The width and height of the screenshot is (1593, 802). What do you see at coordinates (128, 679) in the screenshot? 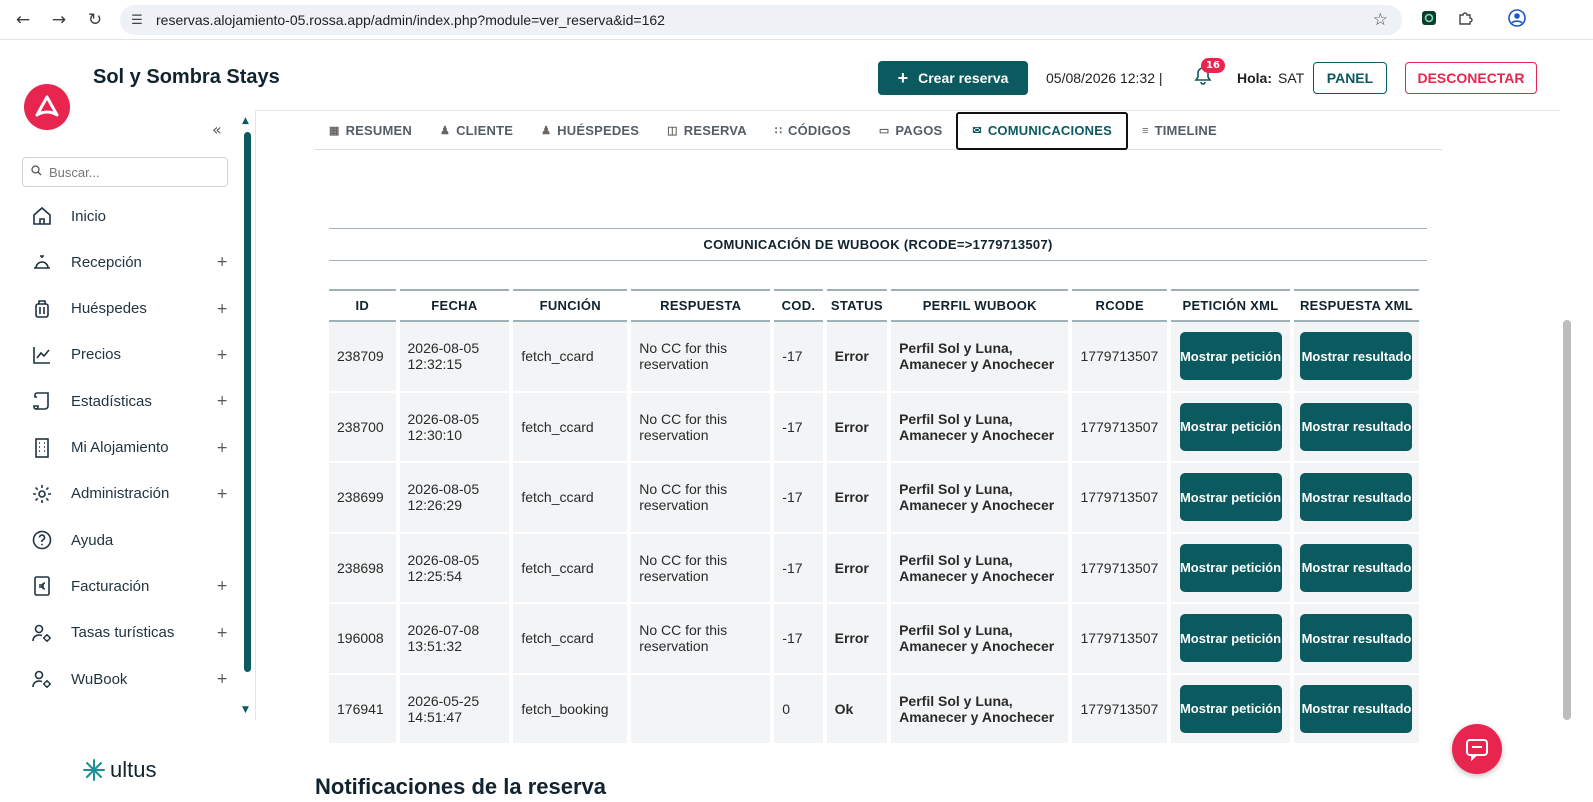
I see `sidebar-item-wubook: WuBook +` at bounding box center [128, 679].